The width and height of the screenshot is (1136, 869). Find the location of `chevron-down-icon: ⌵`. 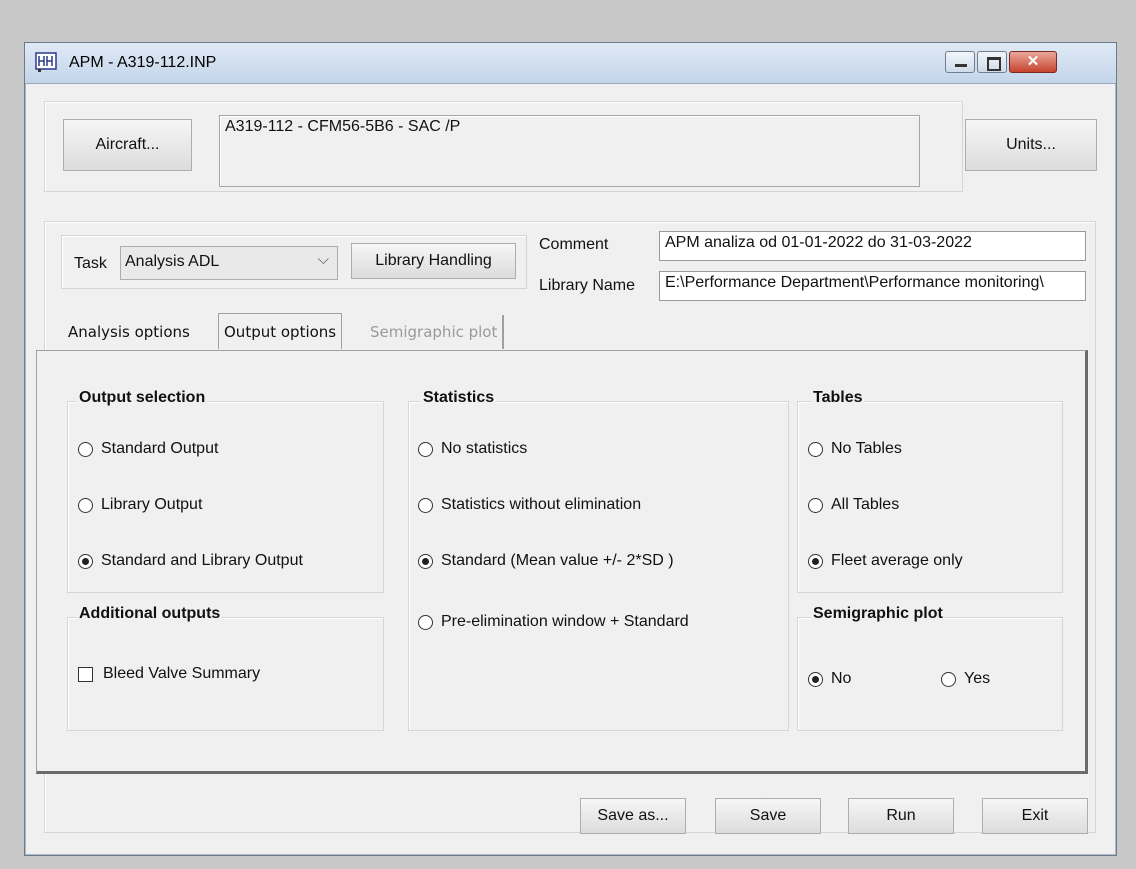

chevron-down-icon: ⌵ is located at coordinates (323, 259).